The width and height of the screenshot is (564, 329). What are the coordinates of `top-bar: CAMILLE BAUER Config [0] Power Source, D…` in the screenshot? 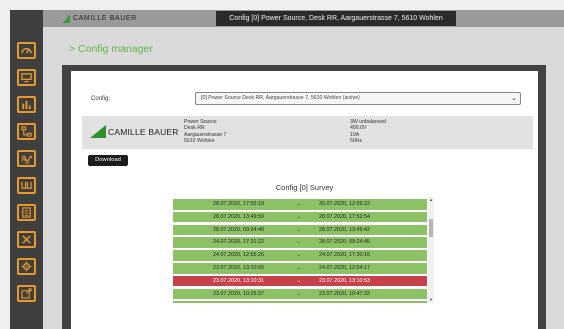 It's located at (303, 18).